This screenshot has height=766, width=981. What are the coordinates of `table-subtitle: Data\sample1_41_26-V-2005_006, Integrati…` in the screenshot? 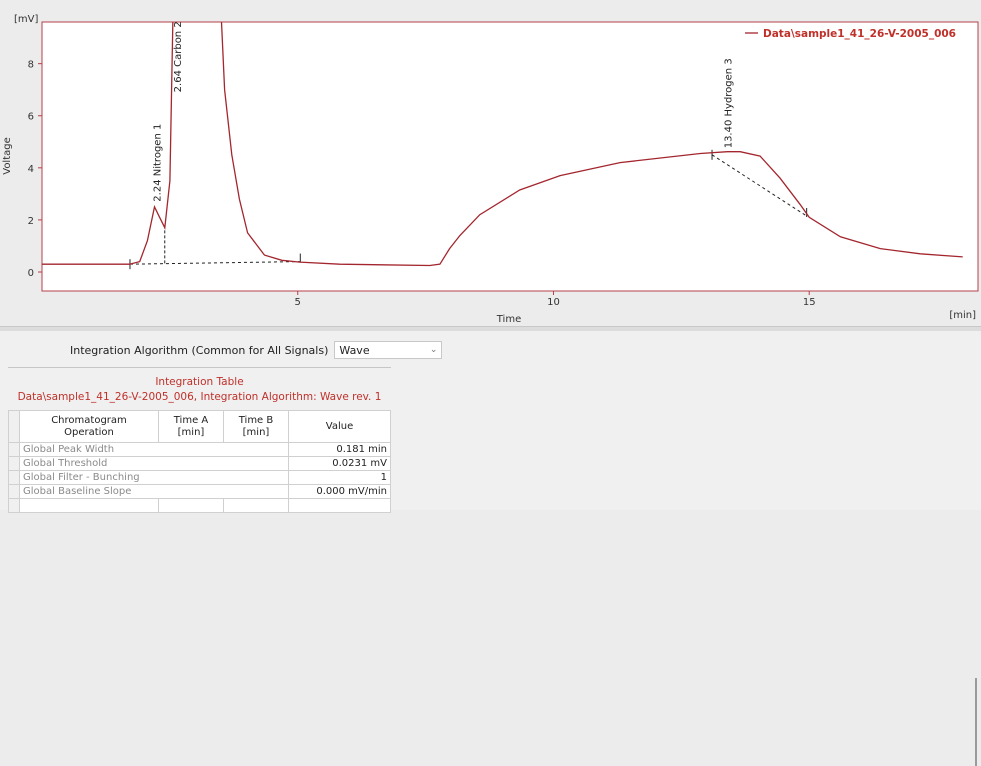 It's located at (199, 397).